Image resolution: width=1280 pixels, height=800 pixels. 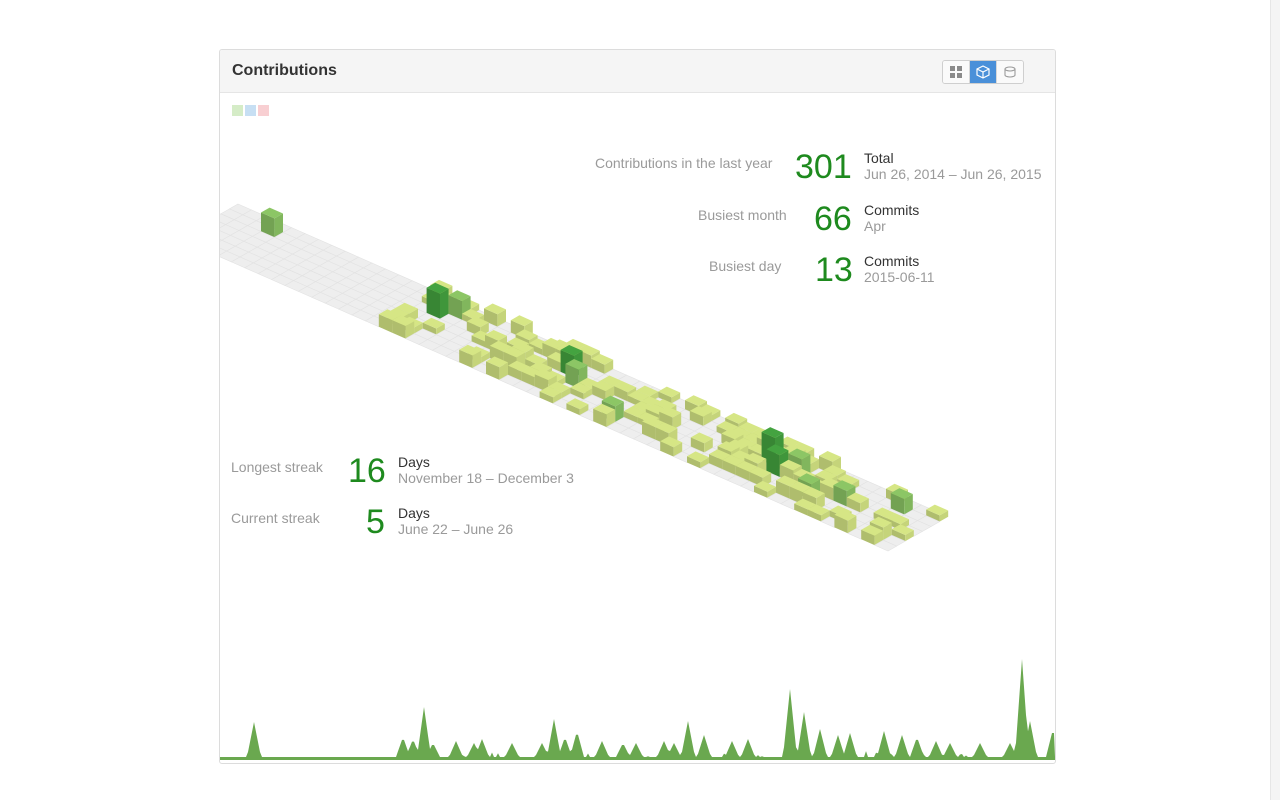 What do you see at coordinates (892, 210) in the screenshot?
I see `busiest-month-unit: Commits` at bounding box center [892, 210].